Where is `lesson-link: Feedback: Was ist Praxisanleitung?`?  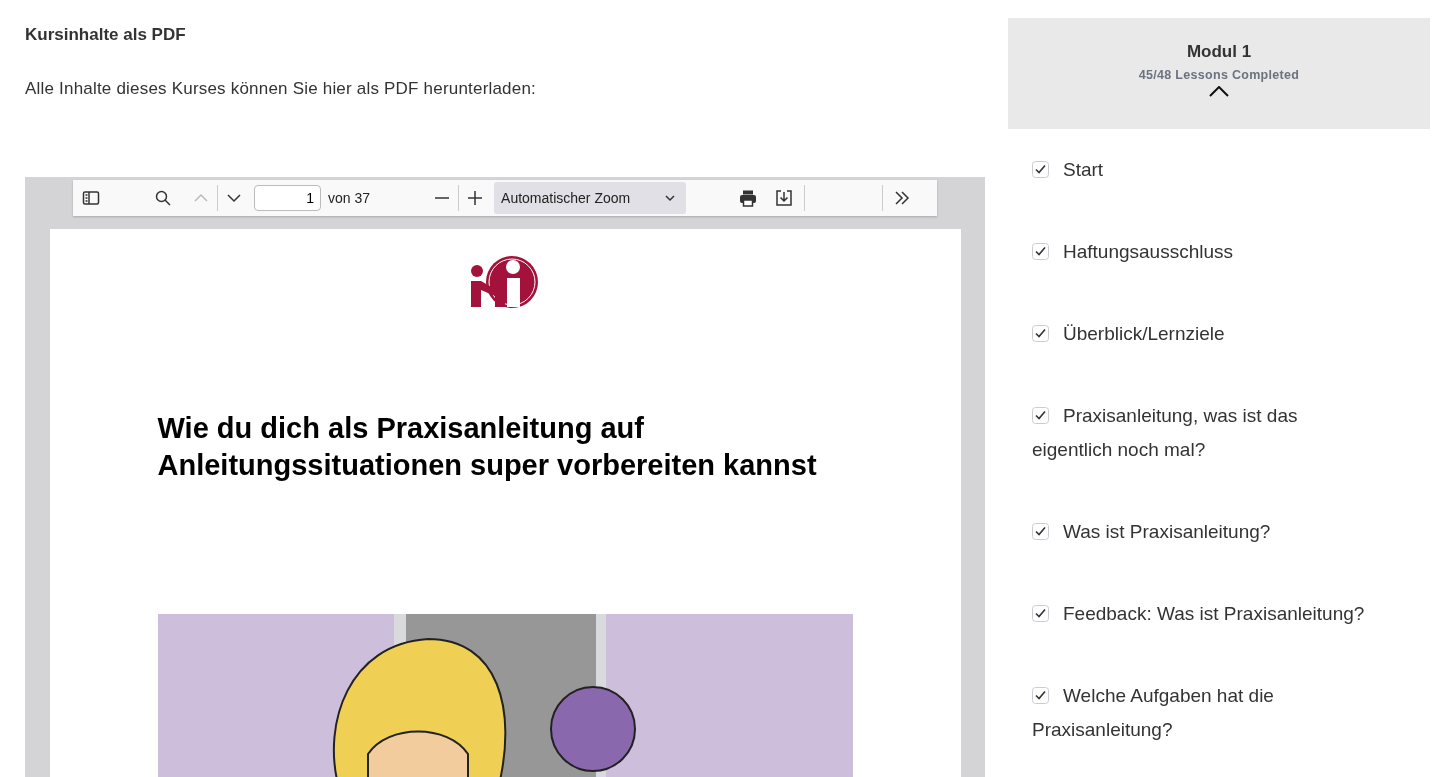
lesson-link: Feedback: Was ist Praxisanleitung? is located at coordinates (1202, 614).